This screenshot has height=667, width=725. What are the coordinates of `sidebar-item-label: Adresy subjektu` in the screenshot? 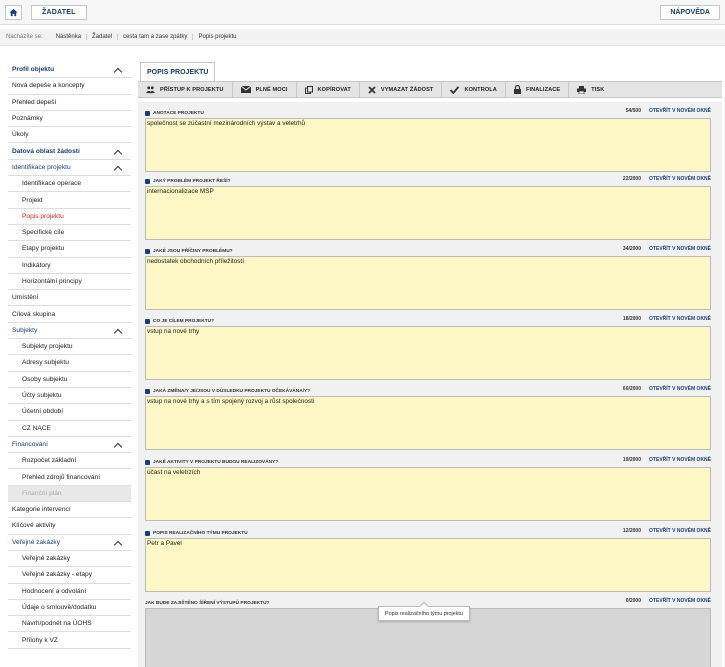 It's located at (45, 363).